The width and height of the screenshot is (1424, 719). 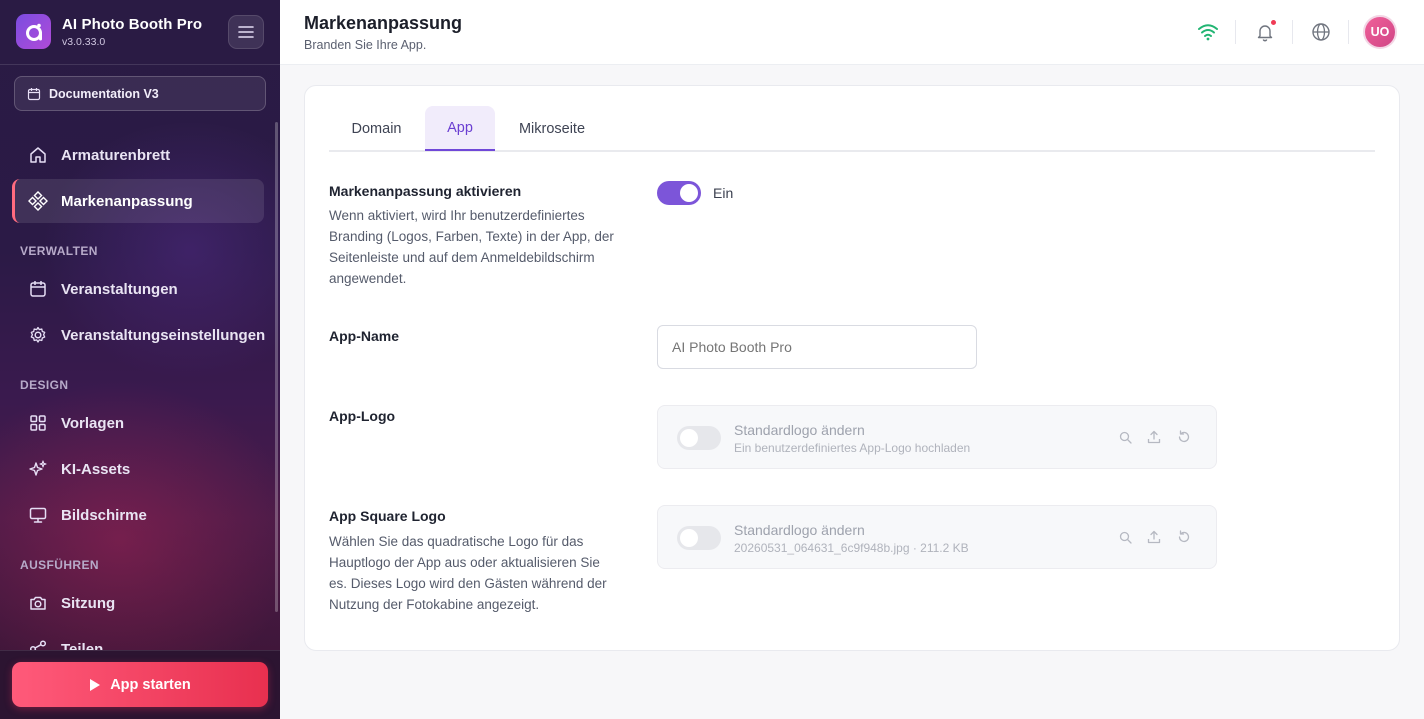 What do you see at coordinates (132, 24) in the screenshot?
I see `app-title: AI Photo Booth Pro` at bounding box center [132, 24].